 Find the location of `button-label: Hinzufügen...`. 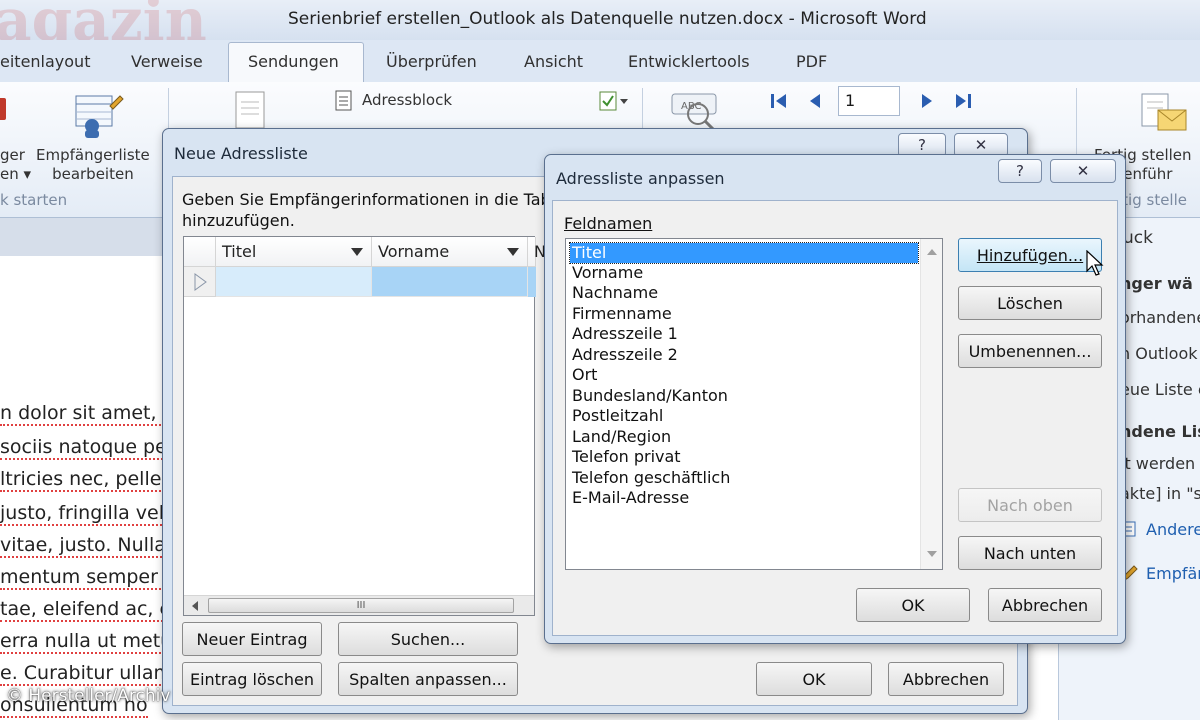

button-label: Hinzufügen... is located at coordinates (1030, 255).